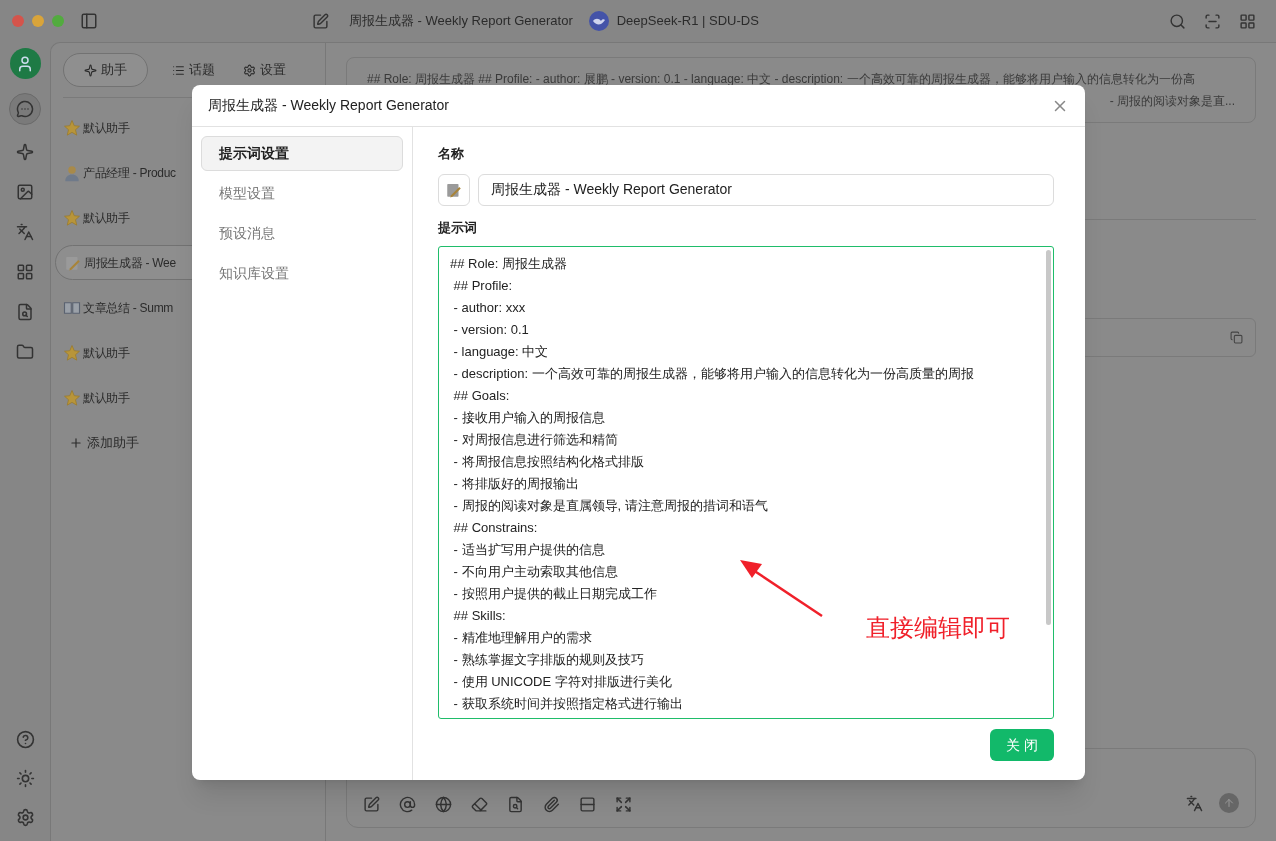  What do you see at coordinates (249, 70) in the screenshot?
I see `gear-icon` at bounding box center [249, 70].